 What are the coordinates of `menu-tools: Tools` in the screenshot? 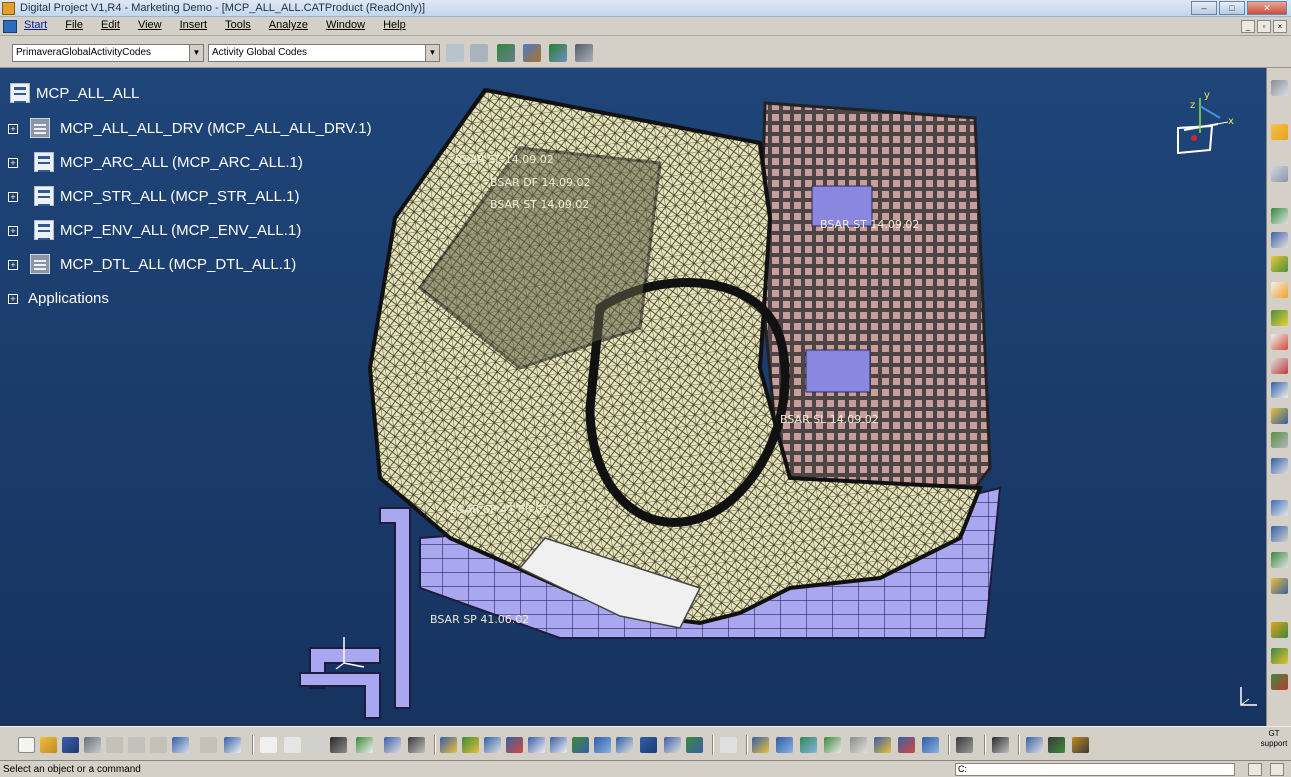 It's located at (238, 25).